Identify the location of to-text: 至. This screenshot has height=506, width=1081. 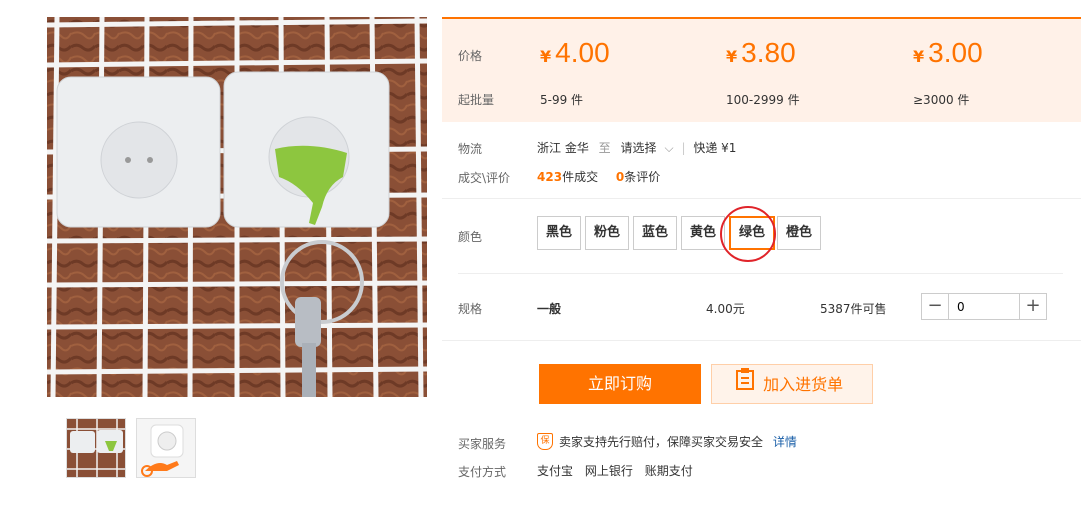
(604, 148).